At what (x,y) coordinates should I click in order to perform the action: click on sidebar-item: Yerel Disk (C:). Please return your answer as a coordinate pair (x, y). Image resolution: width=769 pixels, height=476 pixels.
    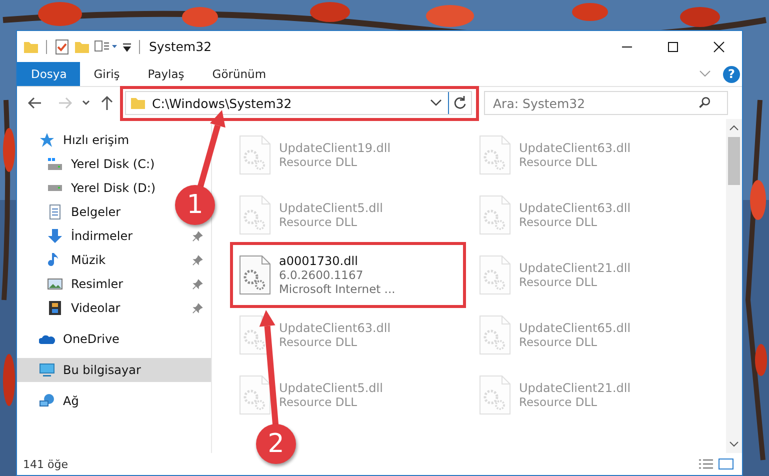
    Looking at the image, I should click on (90, 164).